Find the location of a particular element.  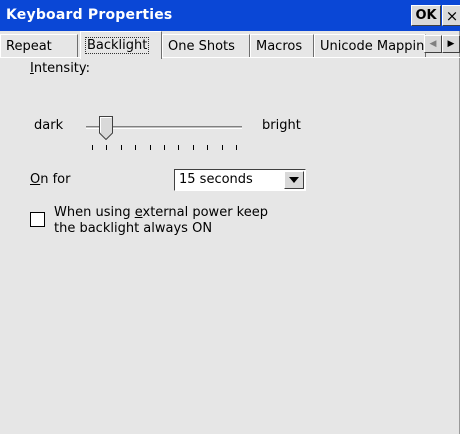

external-power-checkbox is located at coordinates (37, 219).